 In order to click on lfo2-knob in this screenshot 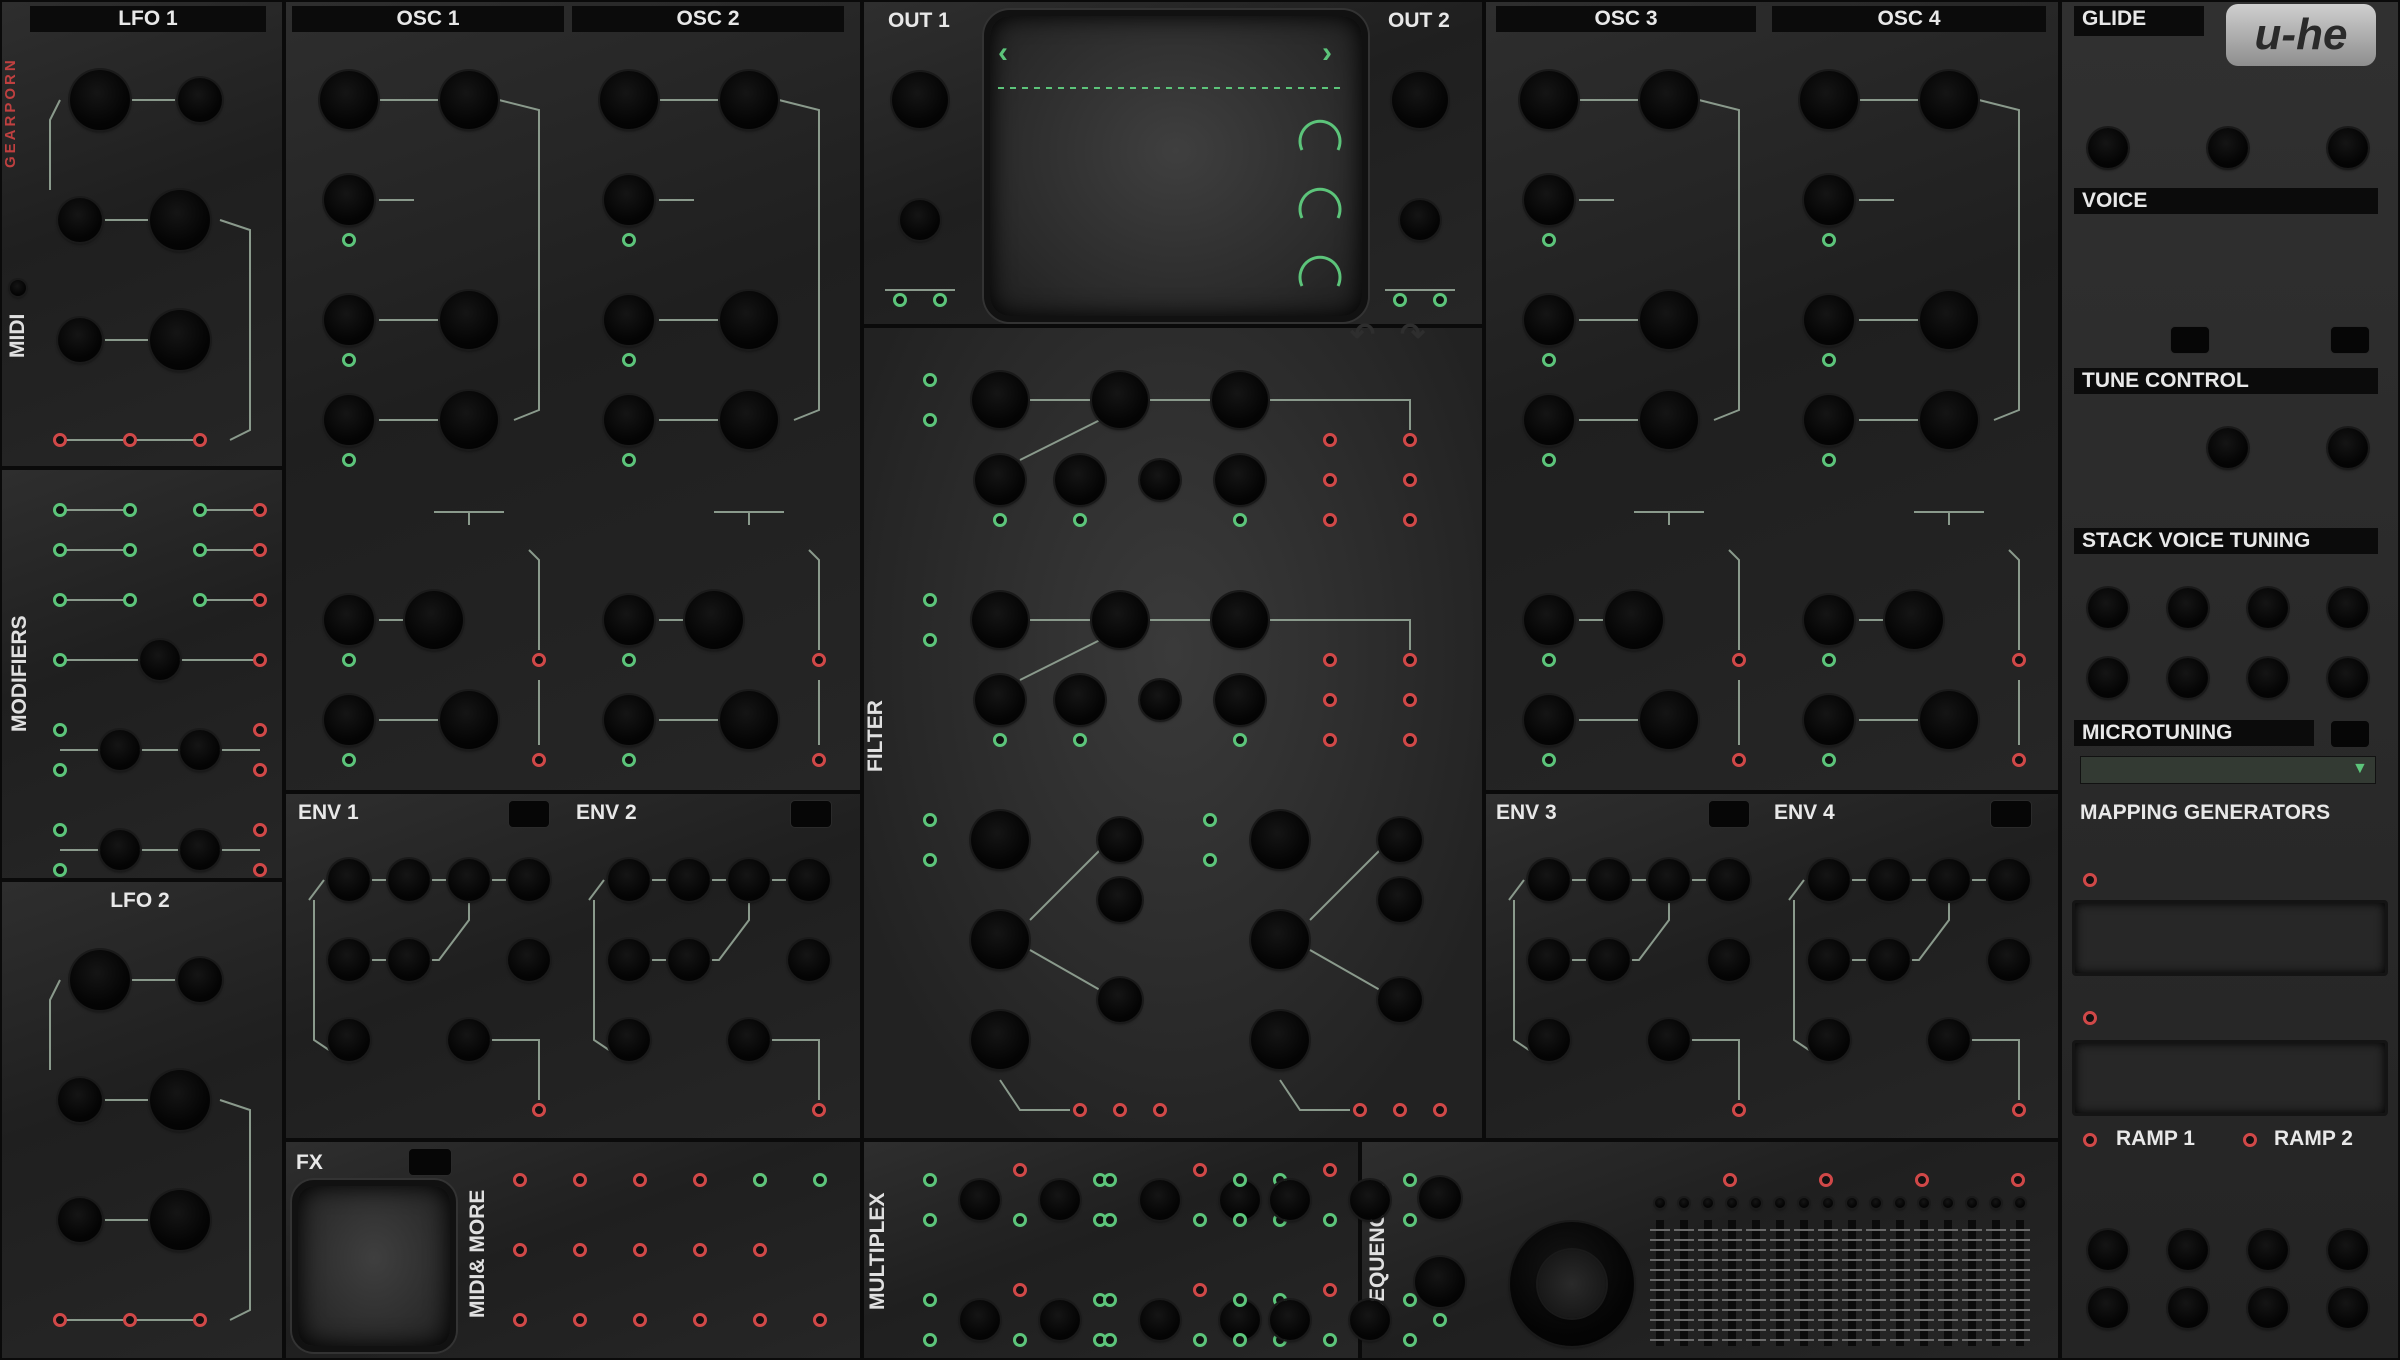, I will do `click(180, 1220)`.